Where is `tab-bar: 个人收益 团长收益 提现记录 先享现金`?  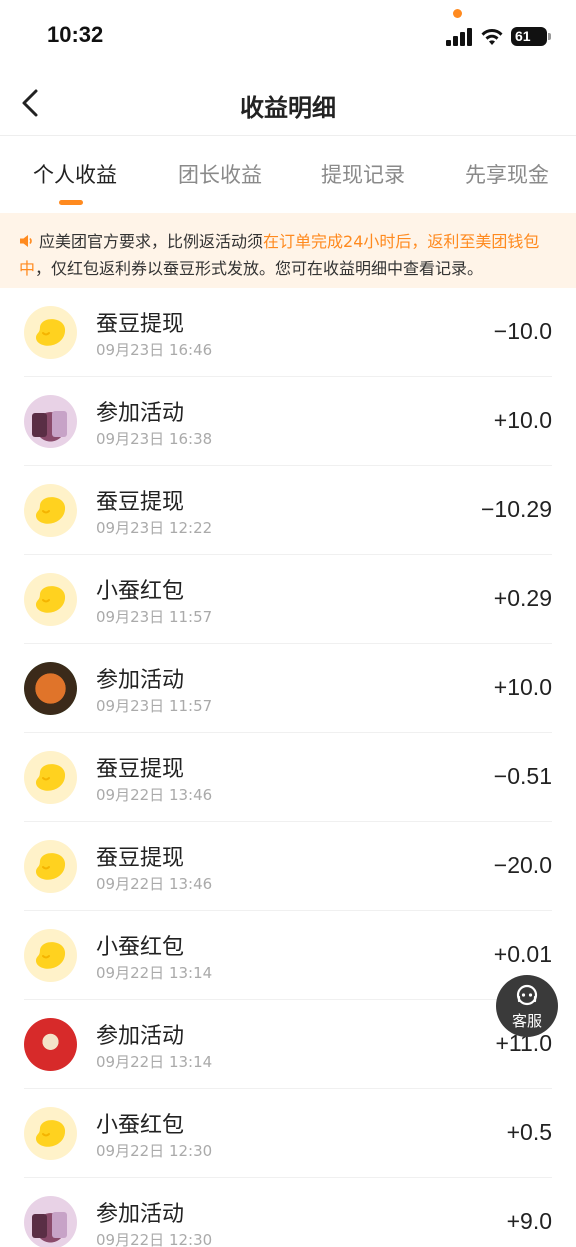 tab-bar: 个人收益 团长收益 提现记录 先享现金 is located at coordinates (288, 174).